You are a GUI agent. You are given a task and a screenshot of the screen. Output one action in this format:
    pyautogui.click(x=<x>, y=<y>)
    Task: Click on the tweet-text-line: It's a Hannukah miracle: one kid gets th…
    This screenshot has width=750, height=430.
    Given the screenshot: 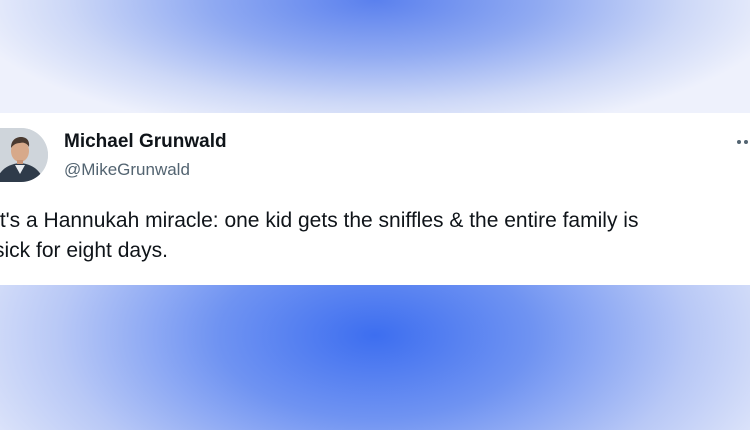 What is the action you would take?
    pyautogui.click(x=319, y=220)
    